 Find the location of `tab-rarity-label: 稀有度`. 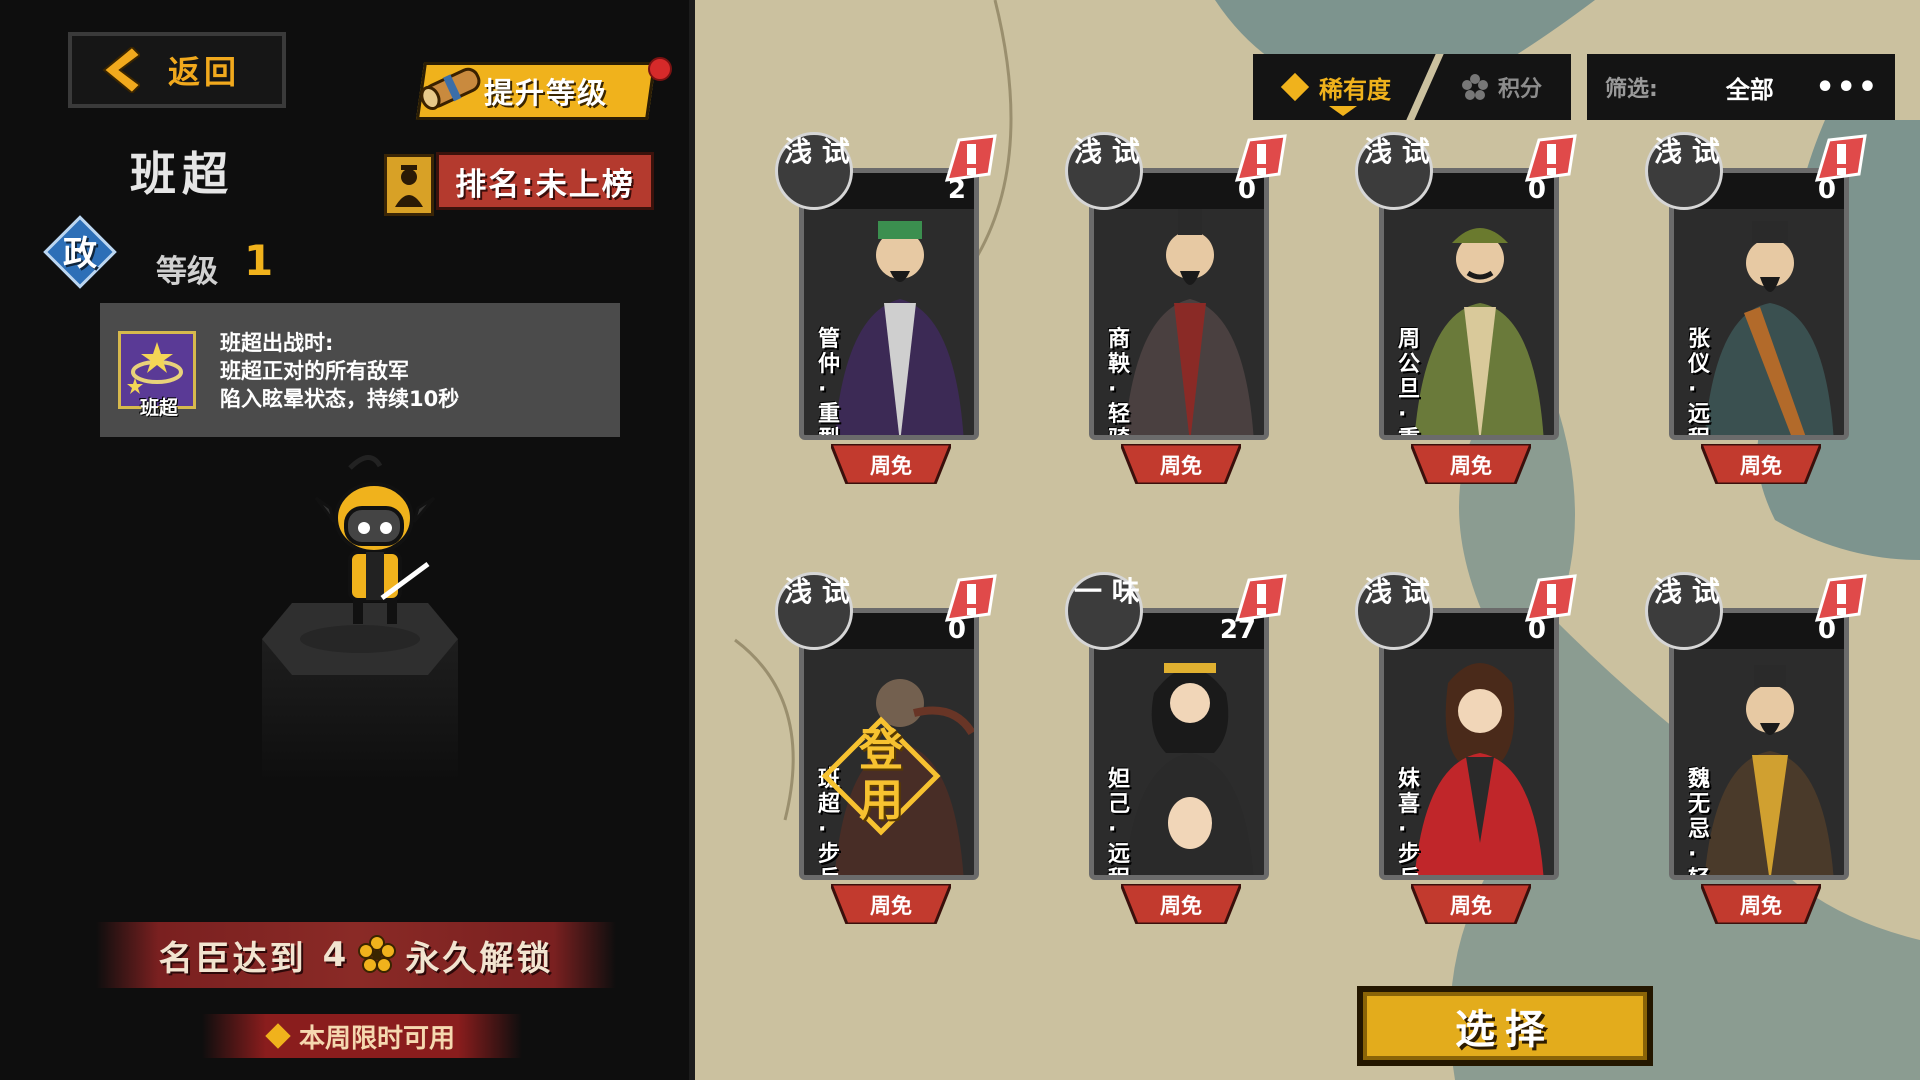

tab-rarity-label: 稀有度 is located at coordinates (1355, 89).